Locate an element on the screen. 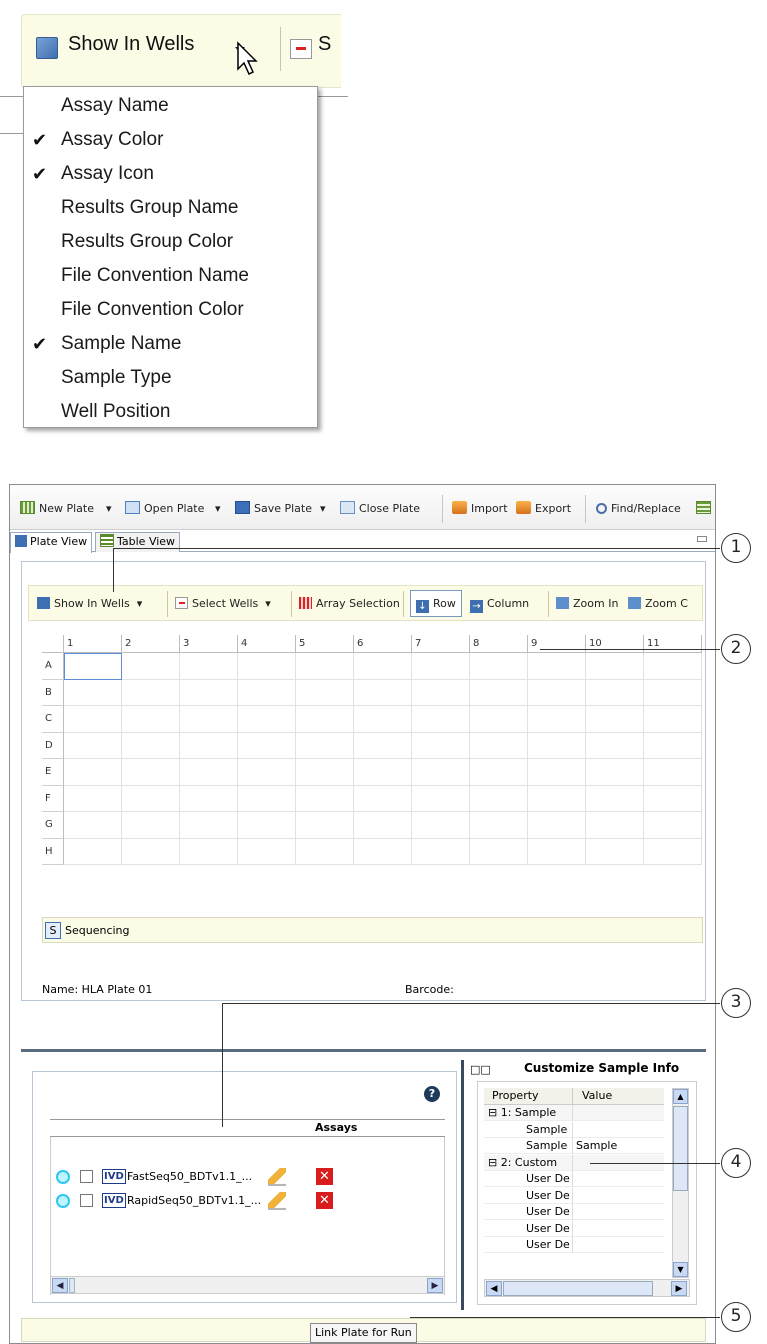 The width and height of the screenshot is (767, 1344). property-row: Sample T Sample is located at coordinates (574, 1146).